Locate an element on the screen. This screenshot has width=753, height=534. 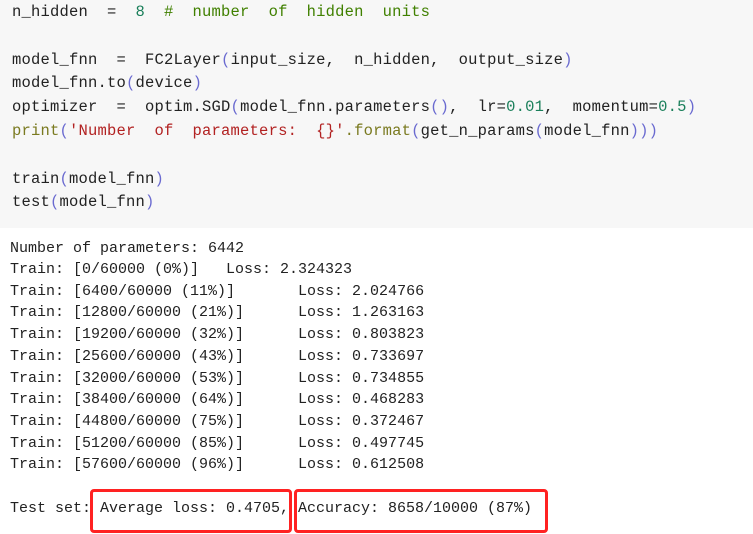
code-line: n_hidden = 8 # number of hidden units is located at coordinates (221, 12).